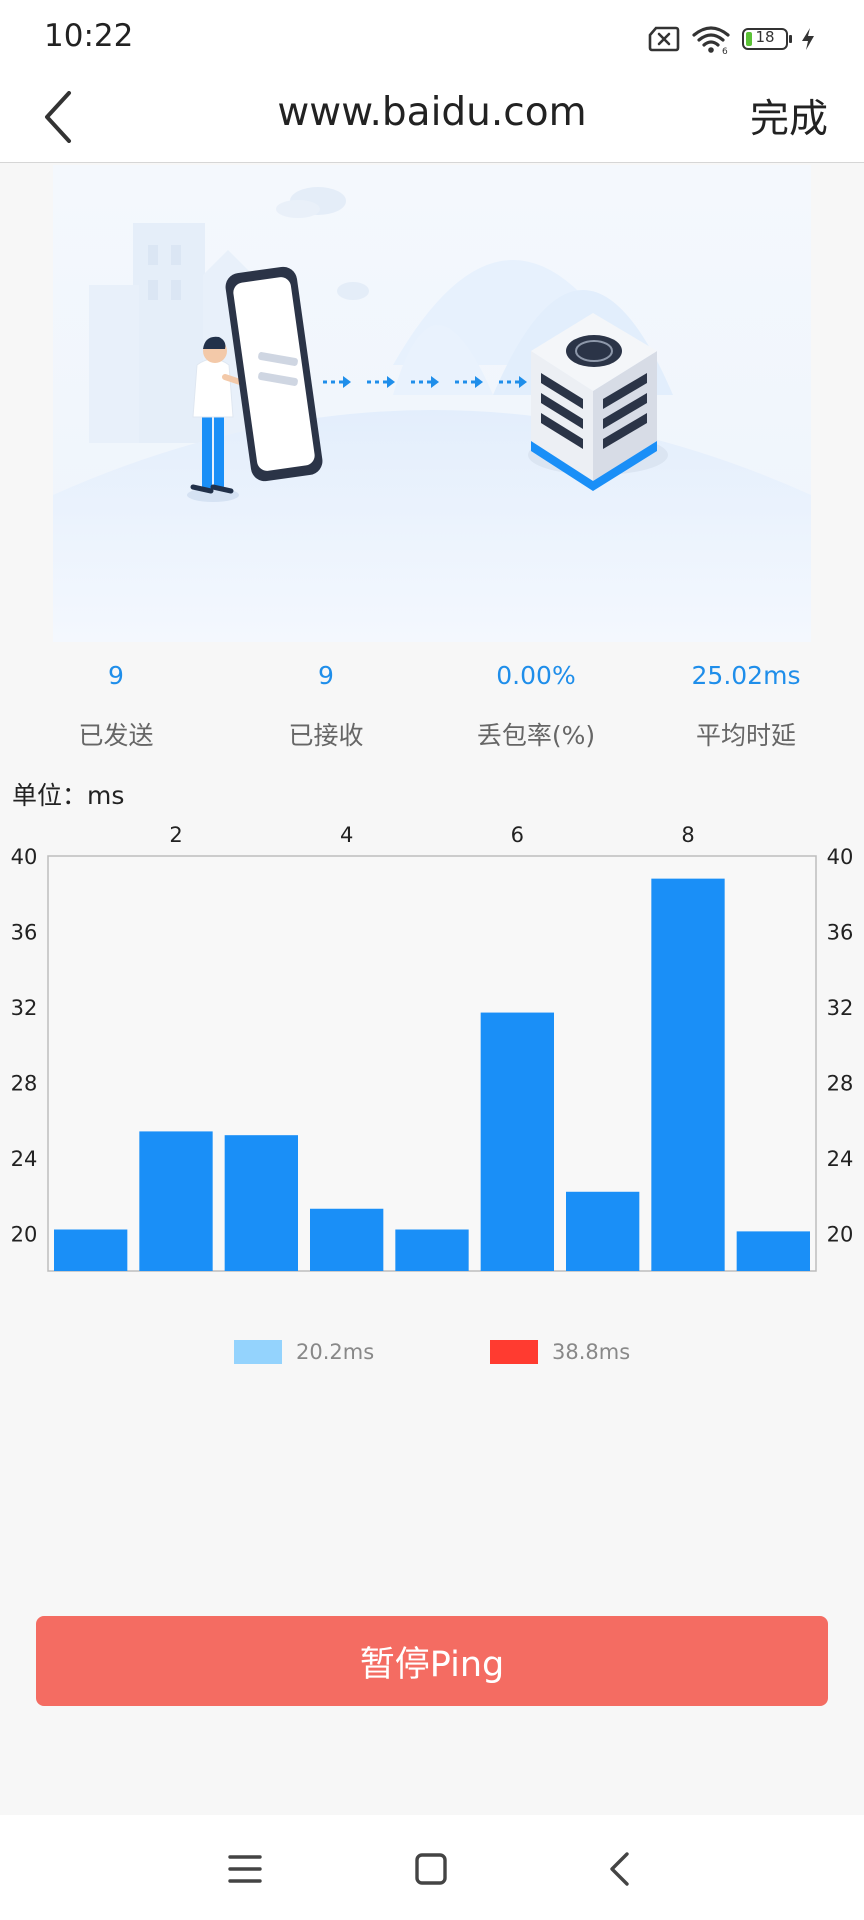  Describe the element at coordinates (346, 835) in the screenshot. I see `x-tick-label: 4` at that location.